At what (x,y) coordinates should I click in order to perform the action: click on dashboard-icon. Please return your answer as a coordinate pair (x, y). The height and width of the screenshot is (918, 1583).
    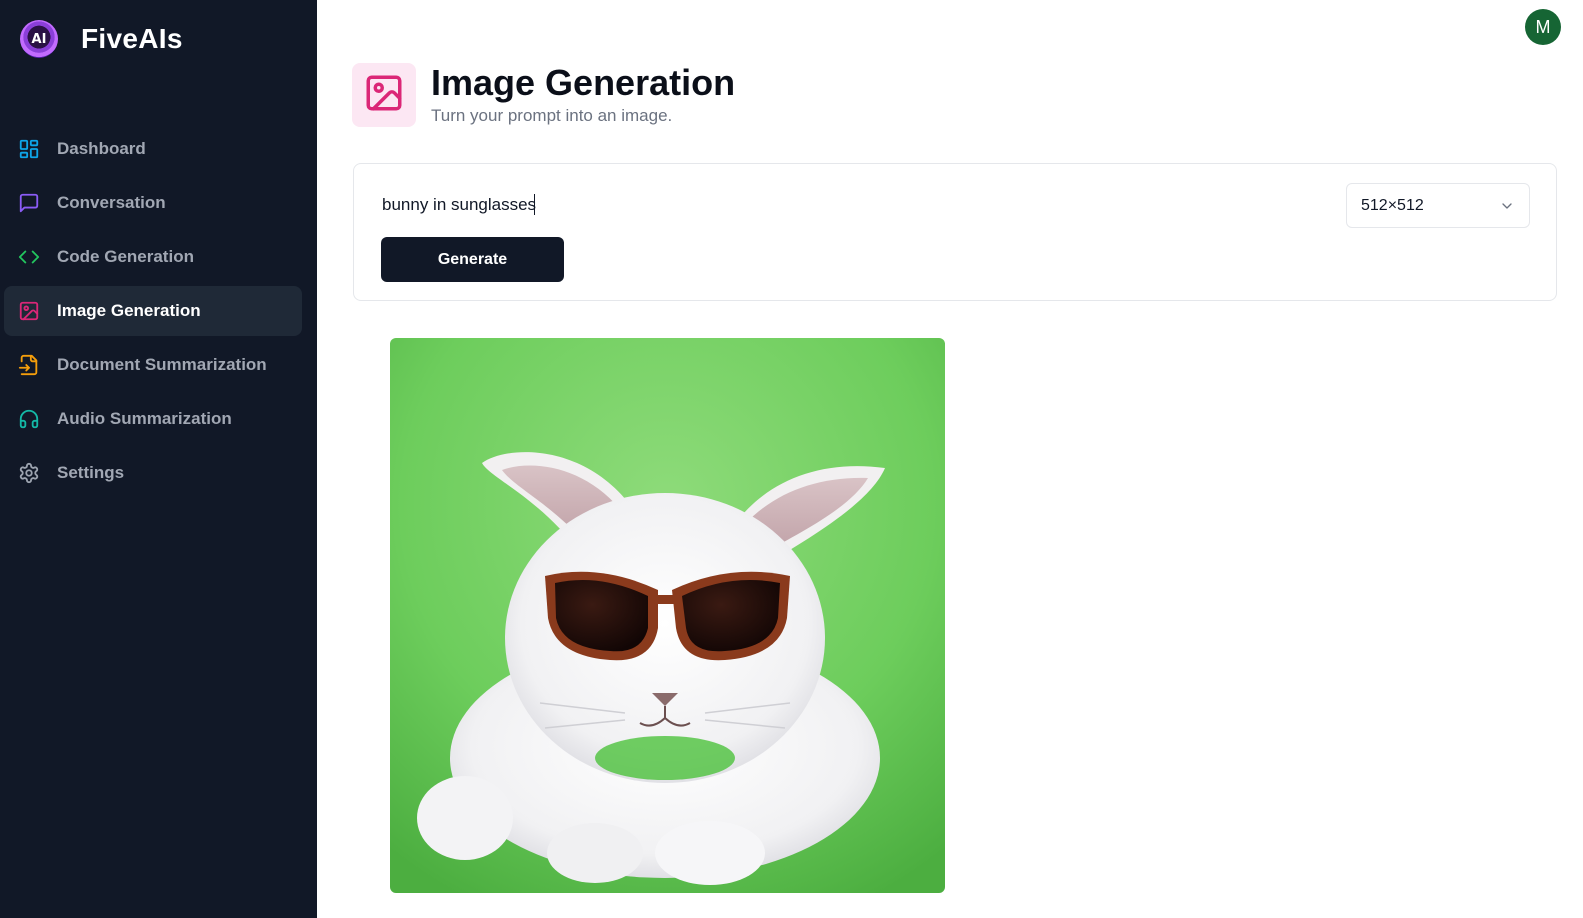
    Looking at the image, I should click on (29, 149).